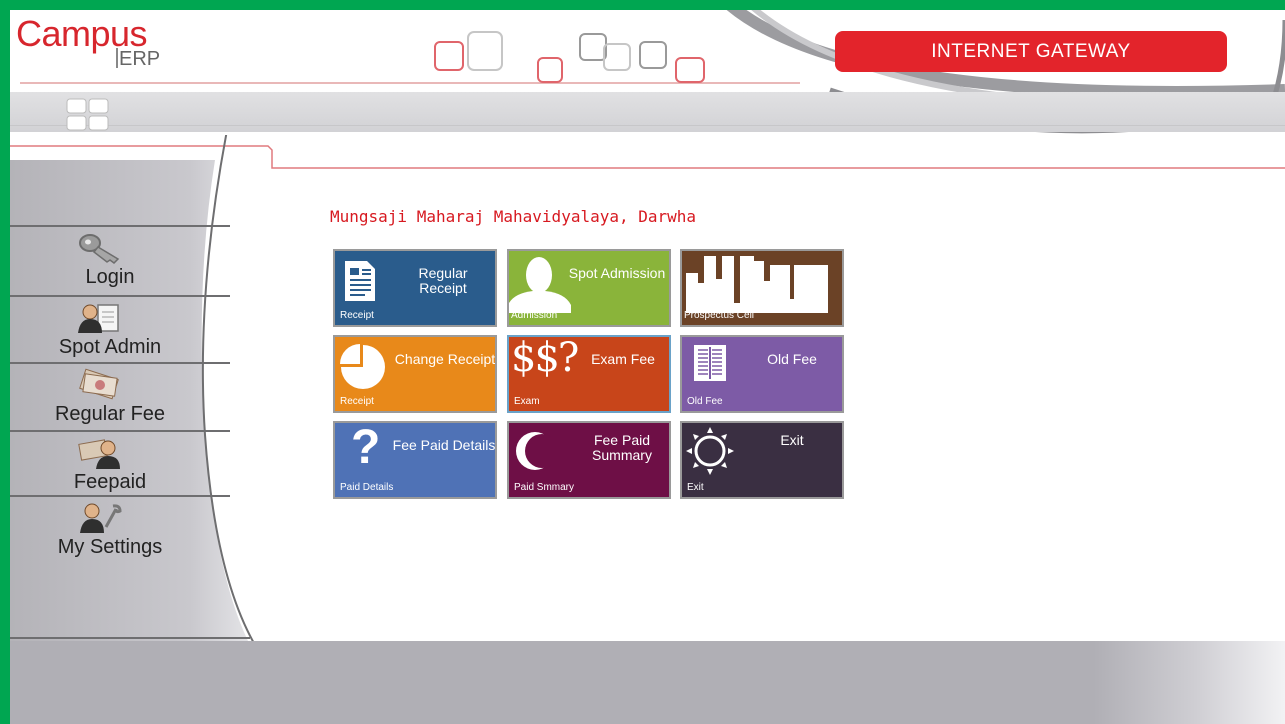 The width and height of the screenshot is (1285, 724). I want to click on logo-divider, so click(117, 58).